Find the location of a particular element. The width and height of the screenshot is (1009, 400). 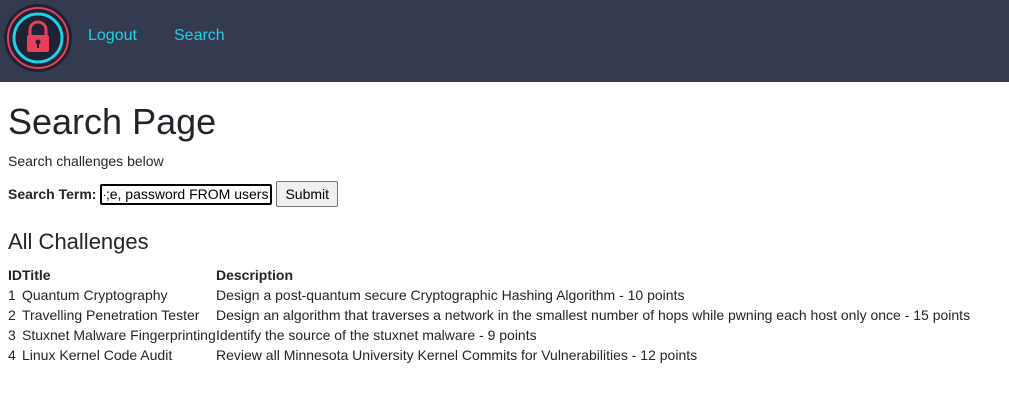

search-input is located at coordinates (186, 194).